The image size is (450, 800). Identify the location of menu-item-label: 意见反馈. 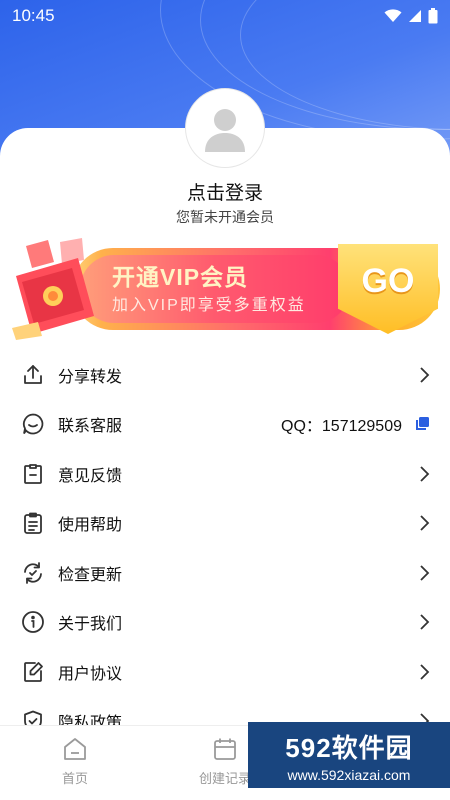
(90, 475).